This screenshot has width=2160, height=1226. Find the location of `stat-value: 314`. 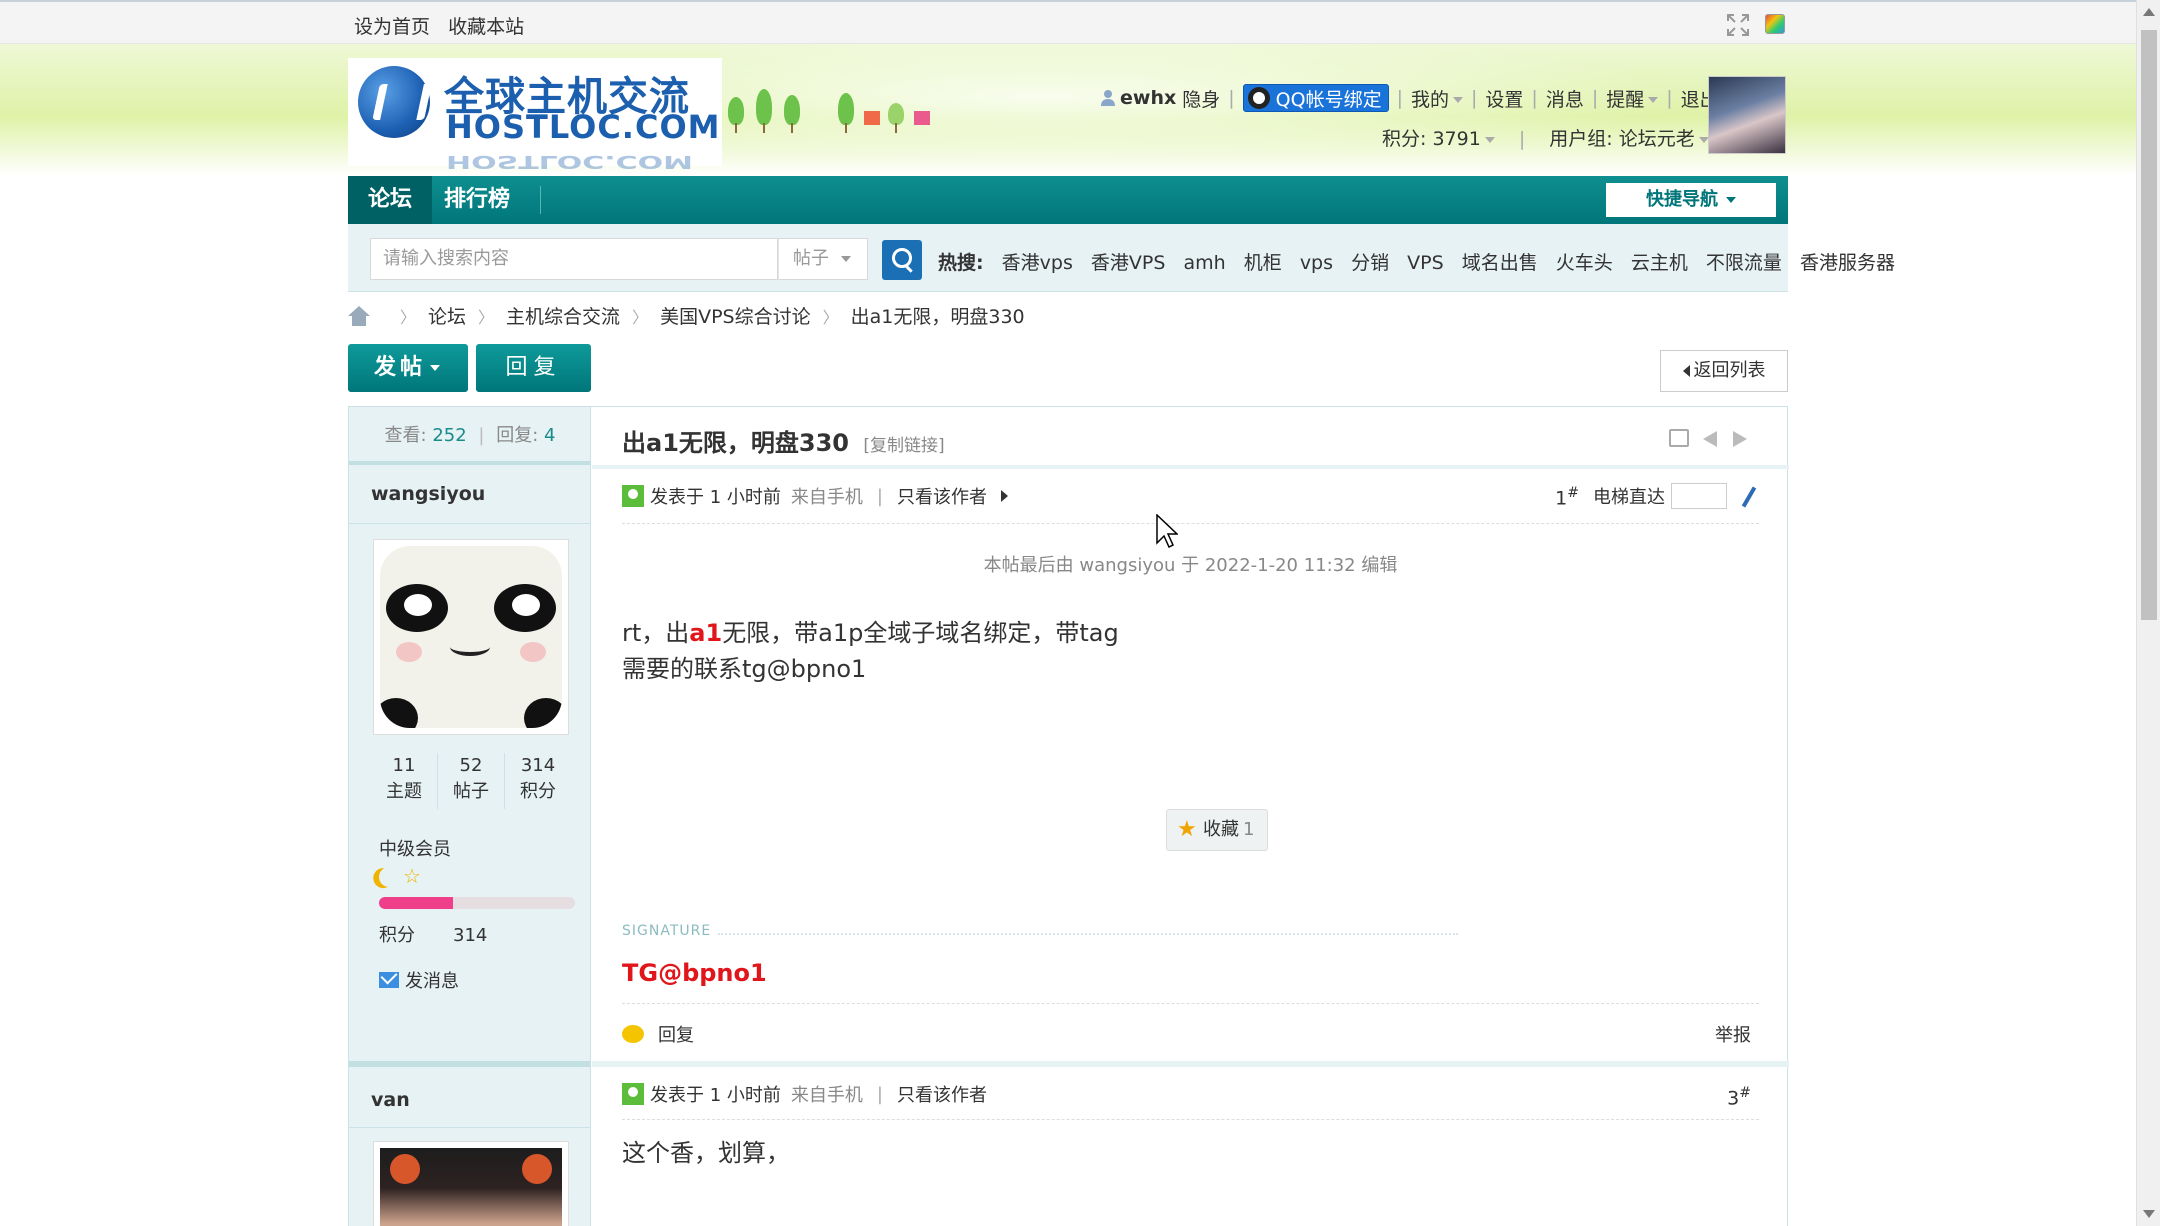

stat-value: 314 is located at coordinates (538, 765).